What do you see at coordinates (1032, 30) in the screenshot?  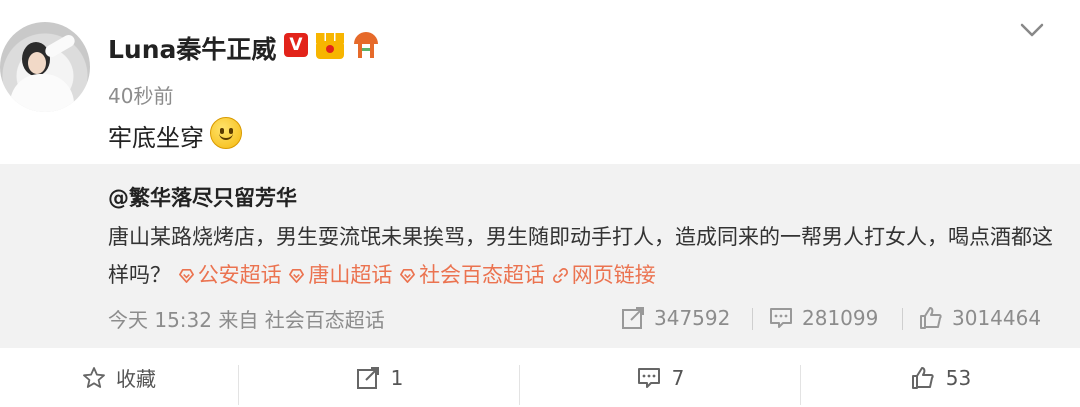 I see `chevron-down-icon` at bounding box center [1032, 30].